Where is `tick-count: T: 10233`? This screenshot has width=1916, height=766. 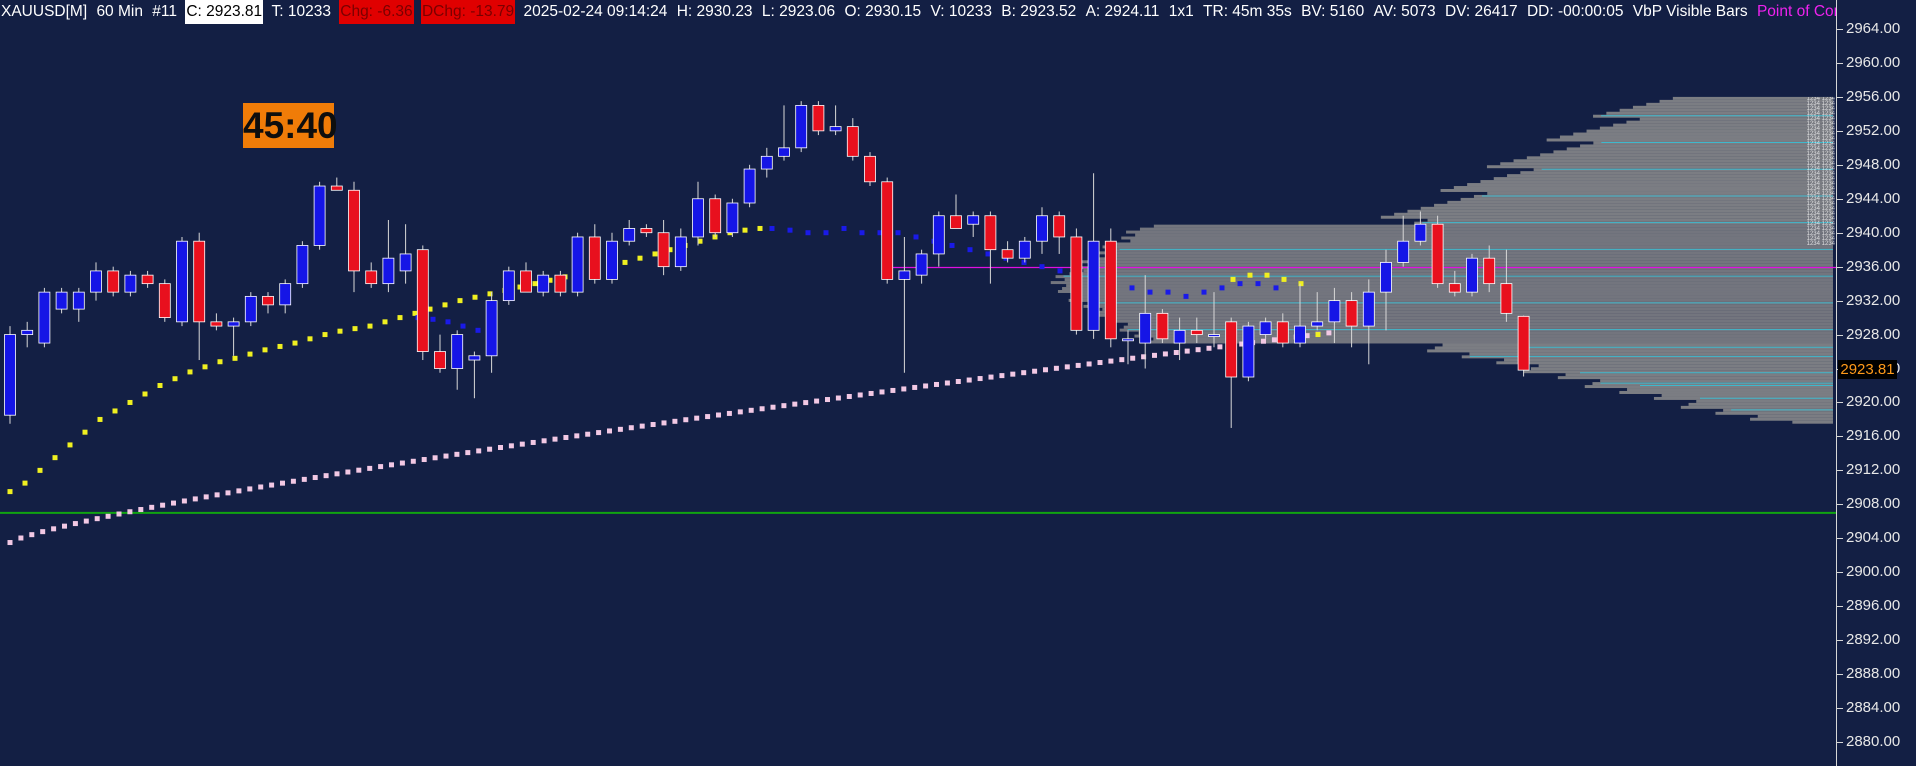
tick-count: T: 10233 is located at coordinates (301, 11).